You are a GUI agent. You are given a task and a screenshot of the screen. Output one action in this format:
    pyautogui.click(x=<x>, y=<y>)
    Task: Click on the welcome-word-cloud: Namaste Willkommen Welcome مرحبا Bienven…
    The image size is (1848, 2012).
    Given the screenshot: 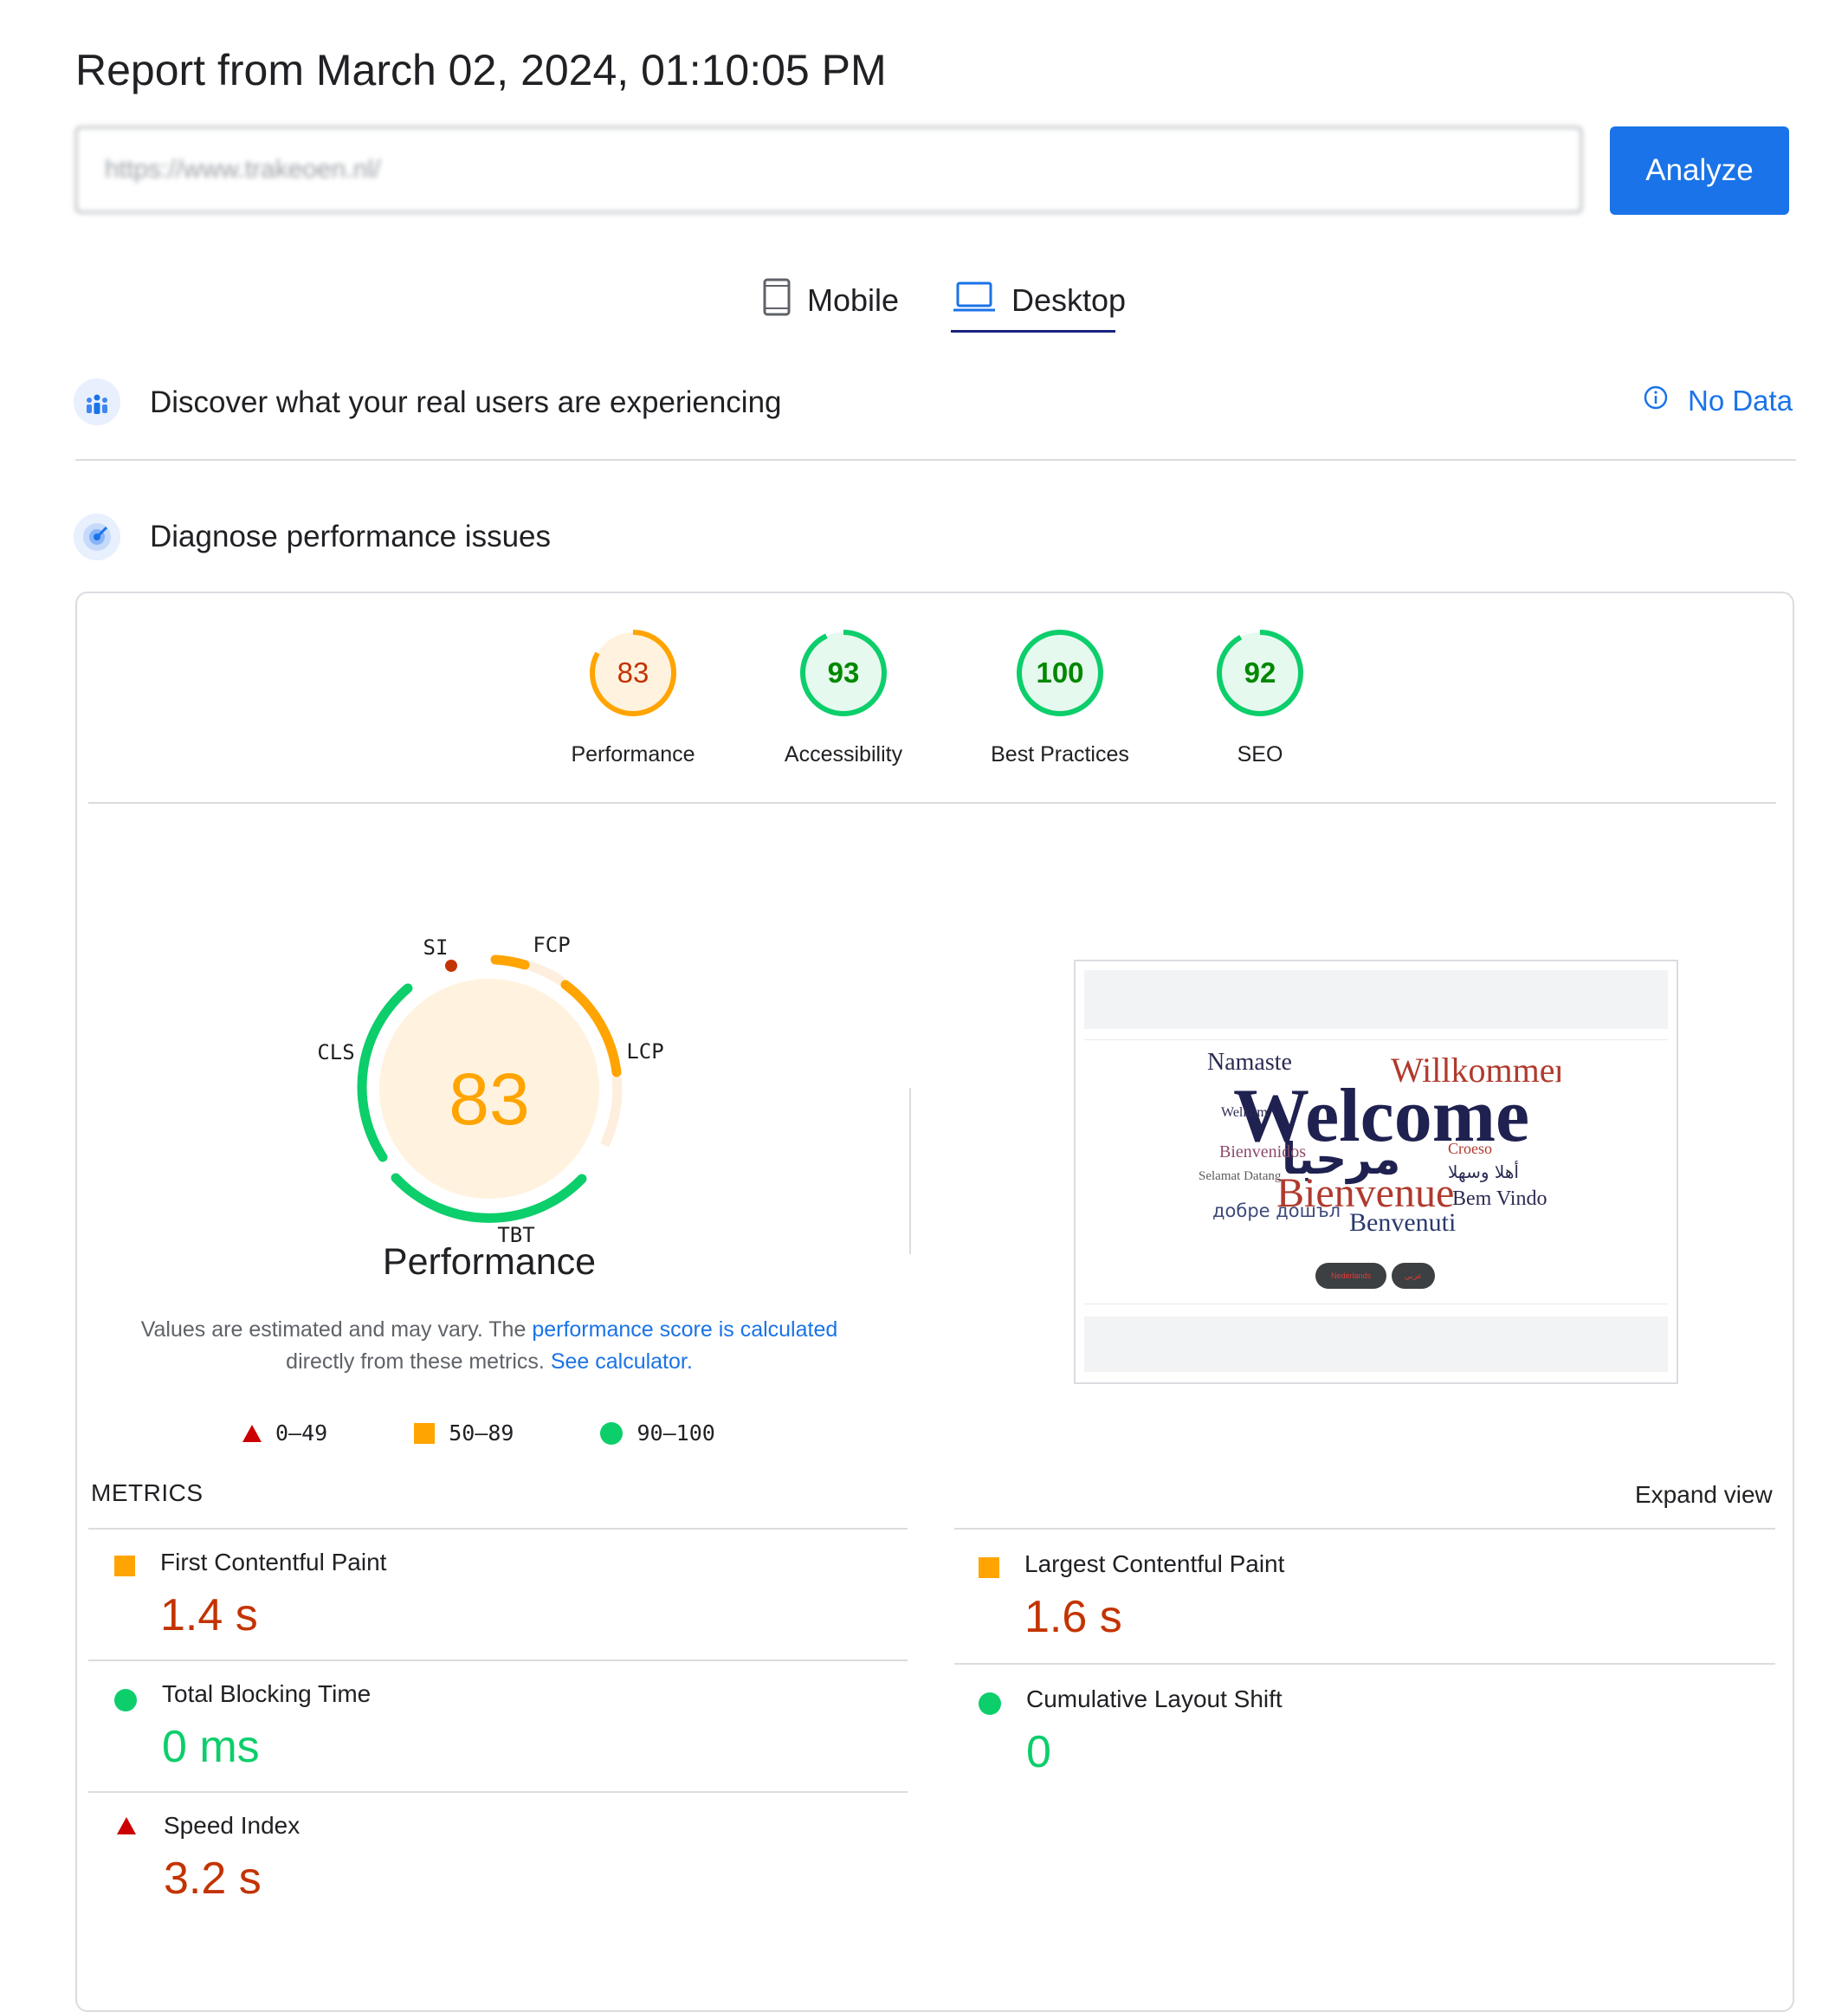 What is the action you would take?
    pyautogui.click(x=1379, y=1143)
    